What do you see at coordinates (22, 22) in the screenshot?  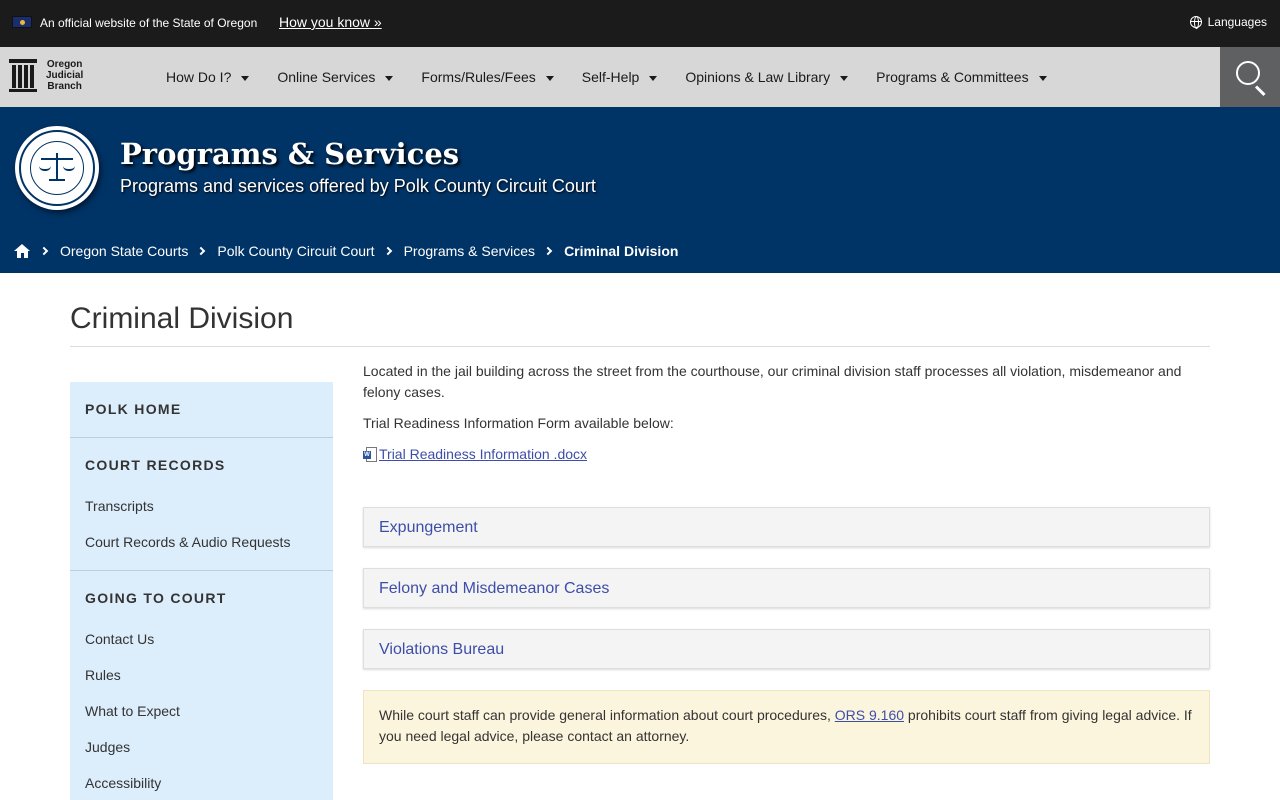 I see `oregon-flag-icon` at bounding box center [22, 22].